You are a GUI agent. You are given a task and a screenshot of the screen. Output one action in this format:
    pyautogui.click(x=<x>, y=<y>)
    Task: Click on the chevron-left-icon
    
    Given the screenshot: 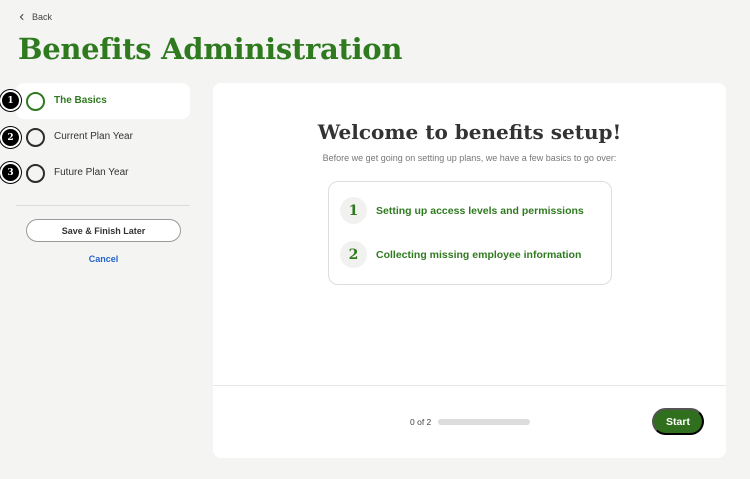 What is the action you would take?
    pyautogui.click(x=21, y=17)
    